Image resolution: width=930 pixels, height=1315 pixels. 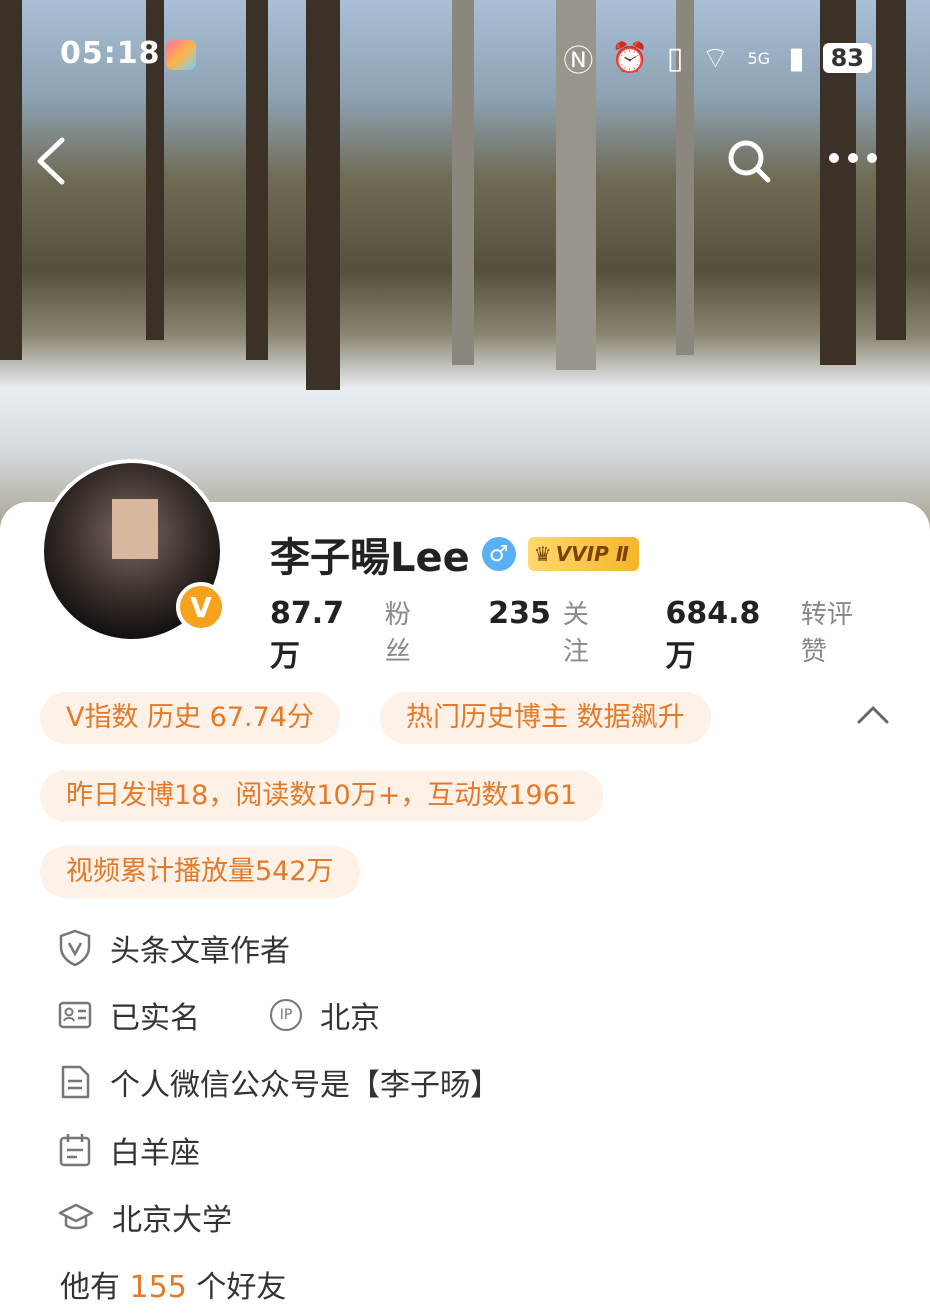 I want to click on stat-fans: 87.7万 粉丝, so click(x=353, y=634).